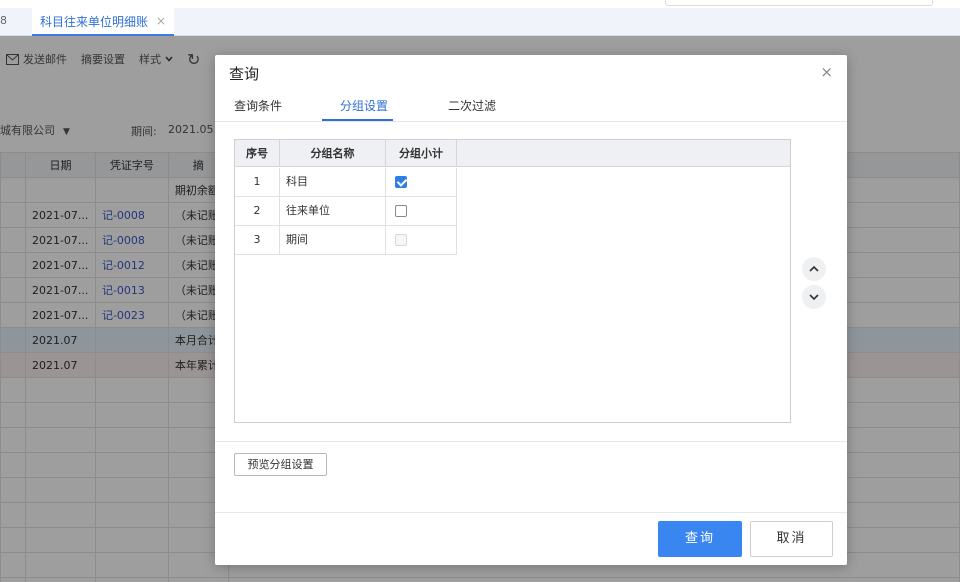 Image resolution: width=960 pixels, height=582 pixels. What do you see at coordinates (244, 74) in the screenshot?
I see `dialog-title: 查询` at bounding box center [244, 74].